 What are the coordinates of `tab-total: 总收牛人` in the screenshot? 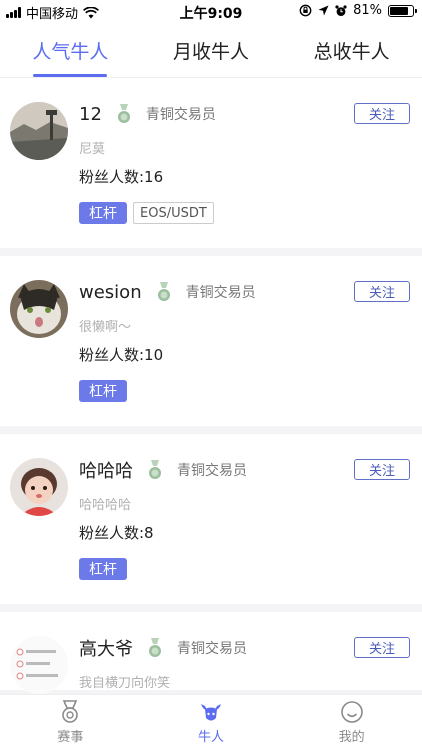 It's located at (351, 50).